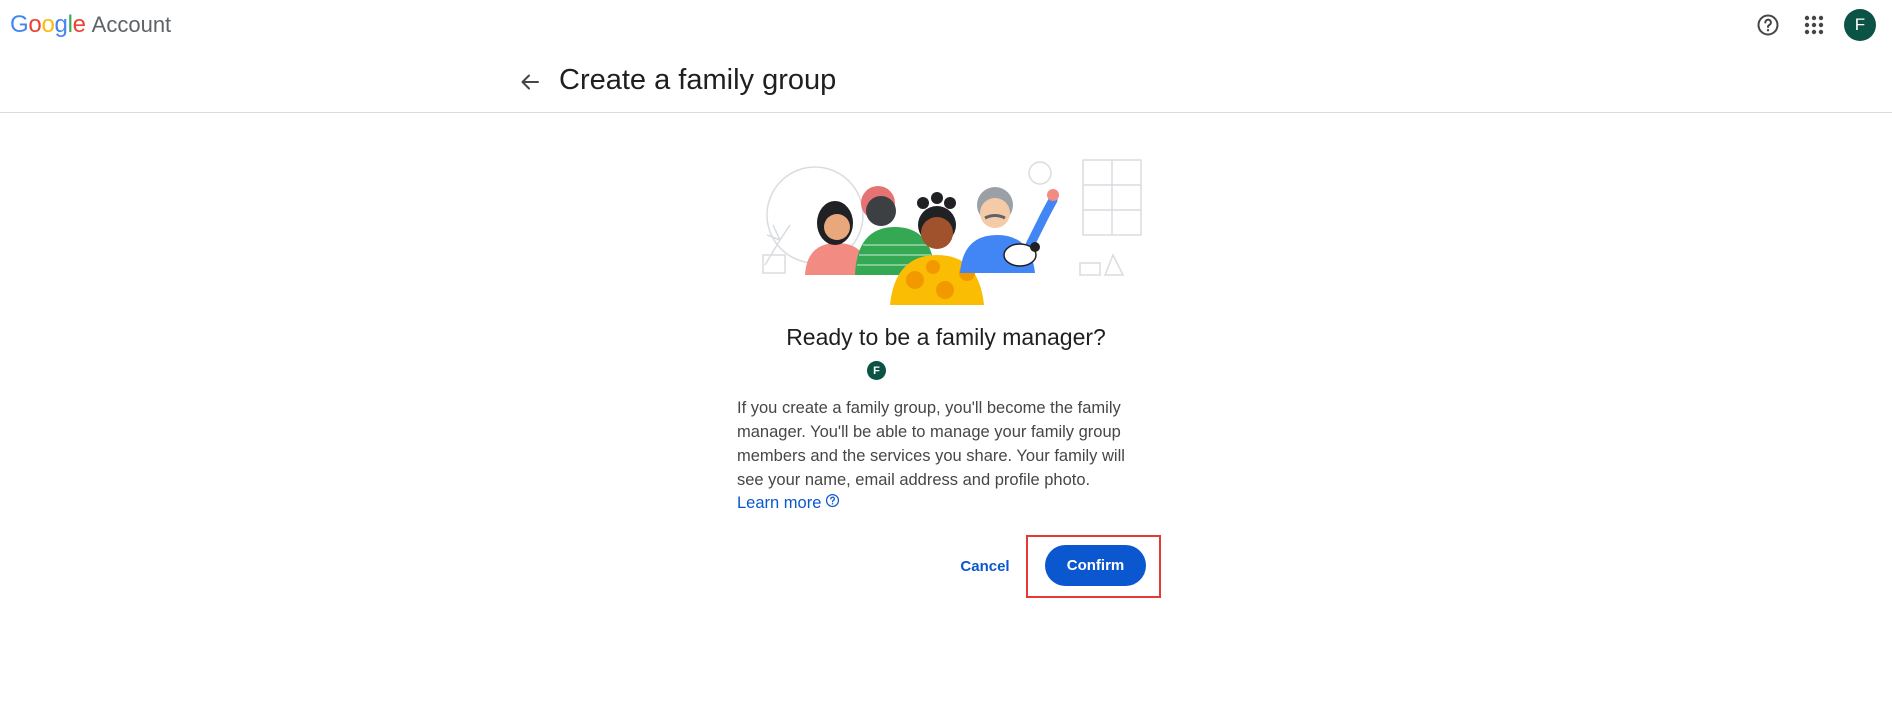  What do you see at coordinates (946, 81) in the screenshot?
I see `page-header: Create a family group` at bounding box center [946, 81].